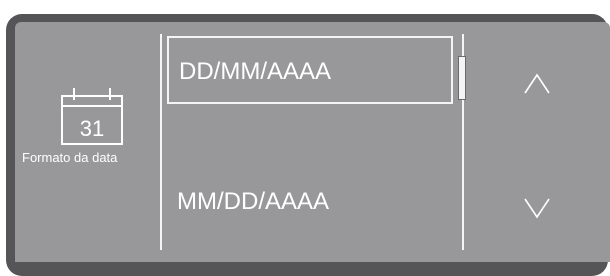 This screenshot has height=276, width=610. I want to click on calendar-icon: 31, so click(92, 116).